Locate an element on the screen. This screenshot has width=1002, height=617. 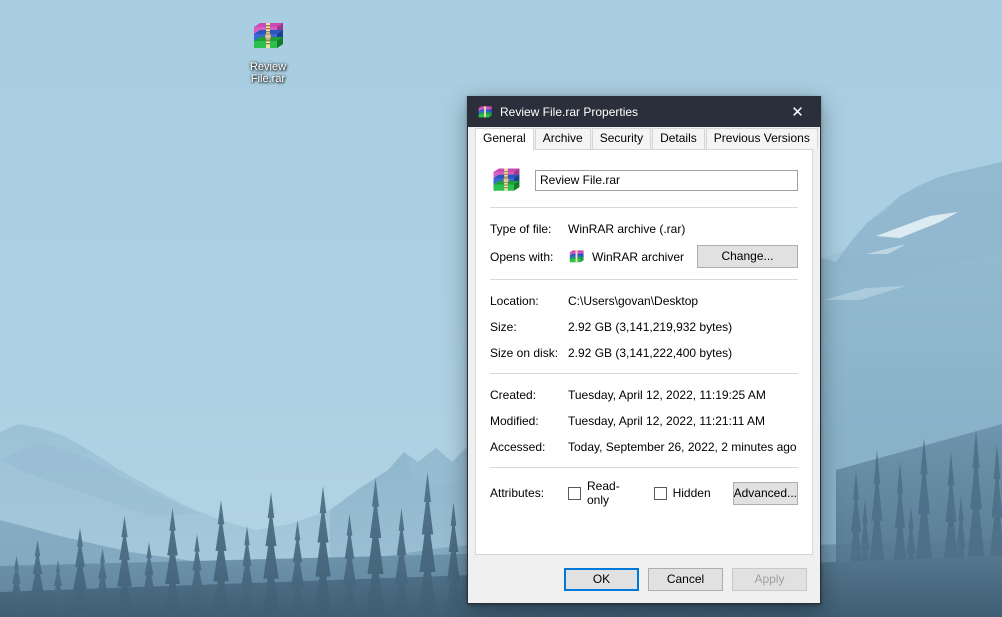
created-value: Tuesday, April 12, 2022, 11:19:25 AM is located at coordinates (667, 394).